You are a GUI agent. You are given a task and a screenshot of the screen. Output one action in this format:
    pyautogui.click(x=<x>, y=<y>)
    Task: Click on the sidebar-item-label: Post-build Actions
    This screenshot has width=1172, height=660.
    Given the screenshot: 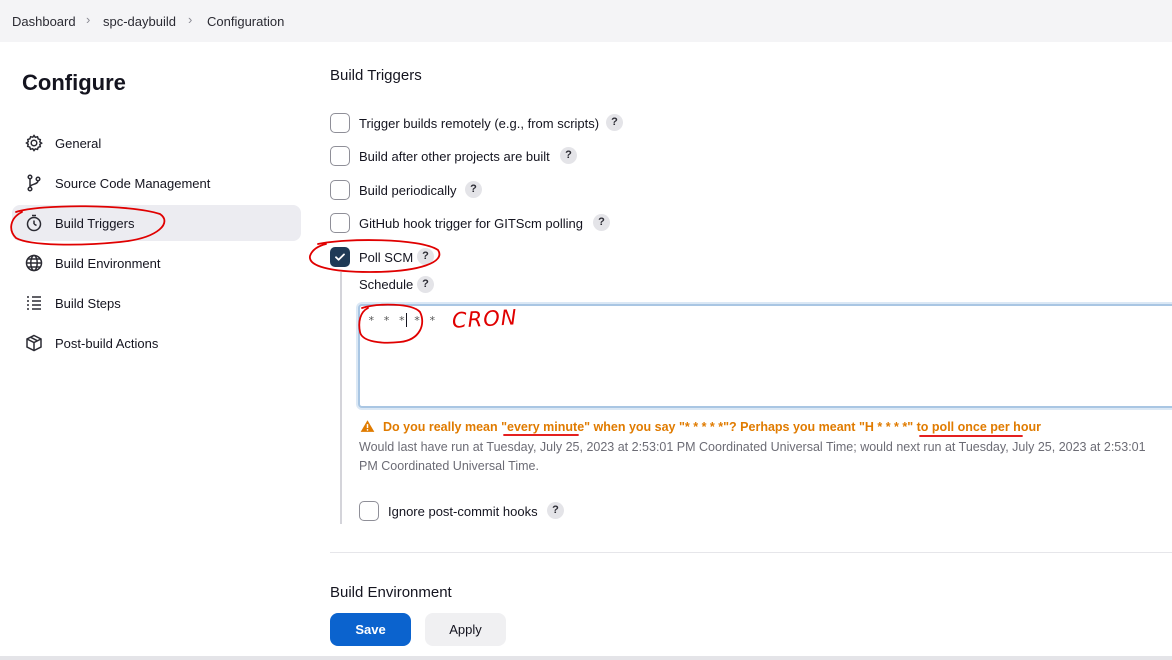 What is the action you would take?
    pyautogui.click(x=107, y=343)
    